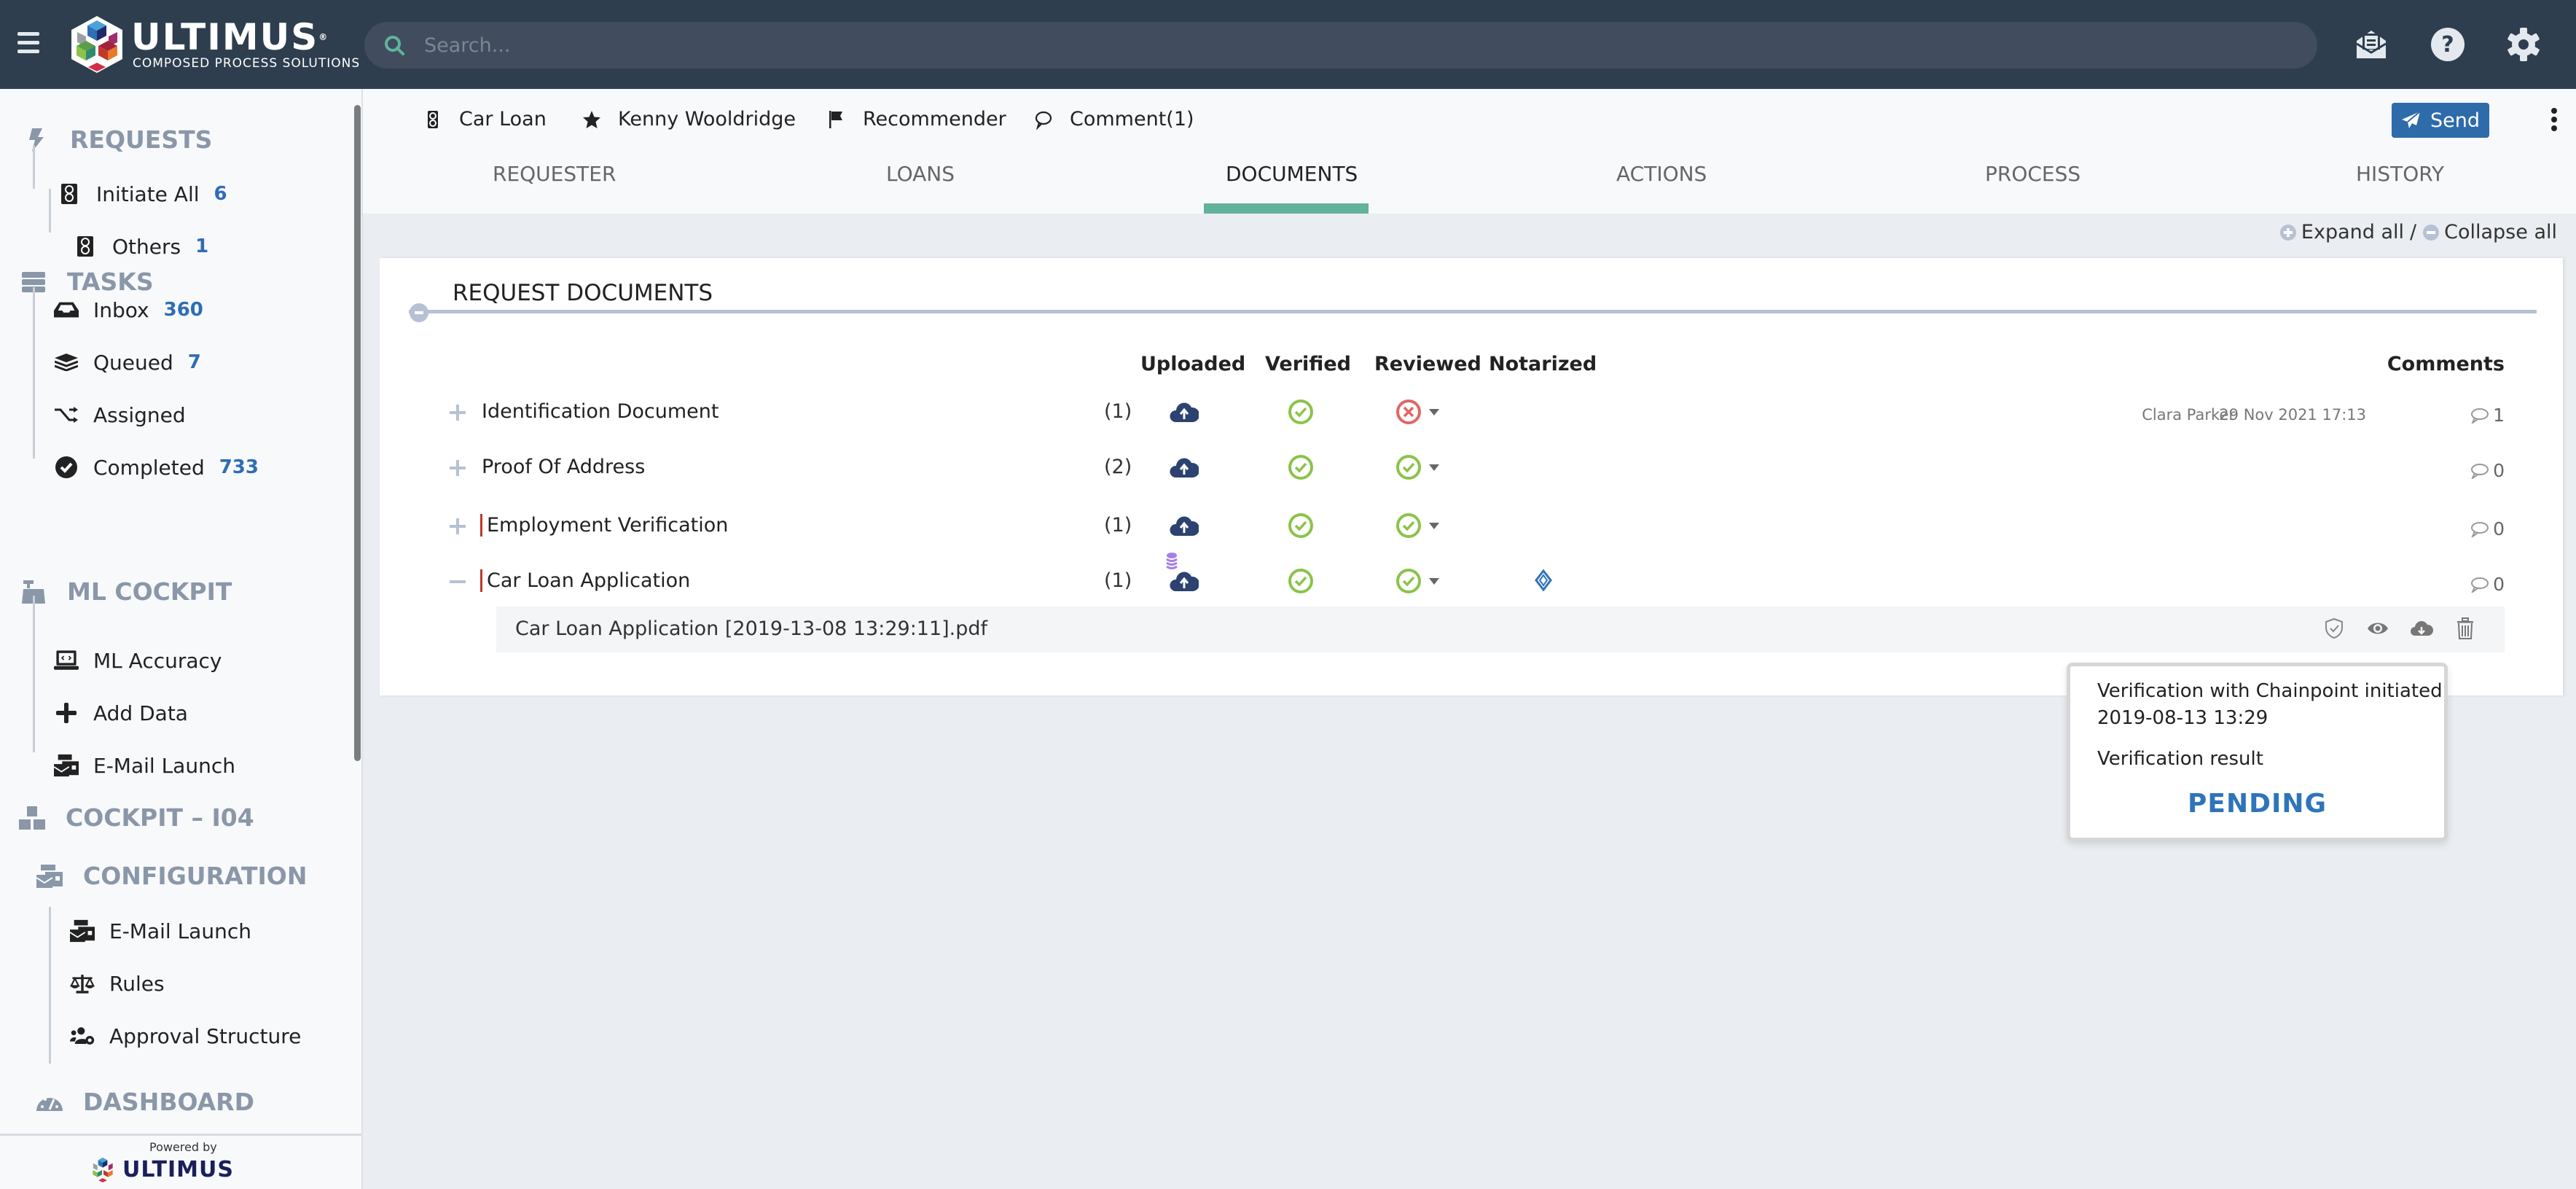 The height and width of the screenshot is (1189, 2576). What do you see at coordinates (2448, 44) in the screenshot?
I see `help-icon: ?` at bounding box center [2448, 44].